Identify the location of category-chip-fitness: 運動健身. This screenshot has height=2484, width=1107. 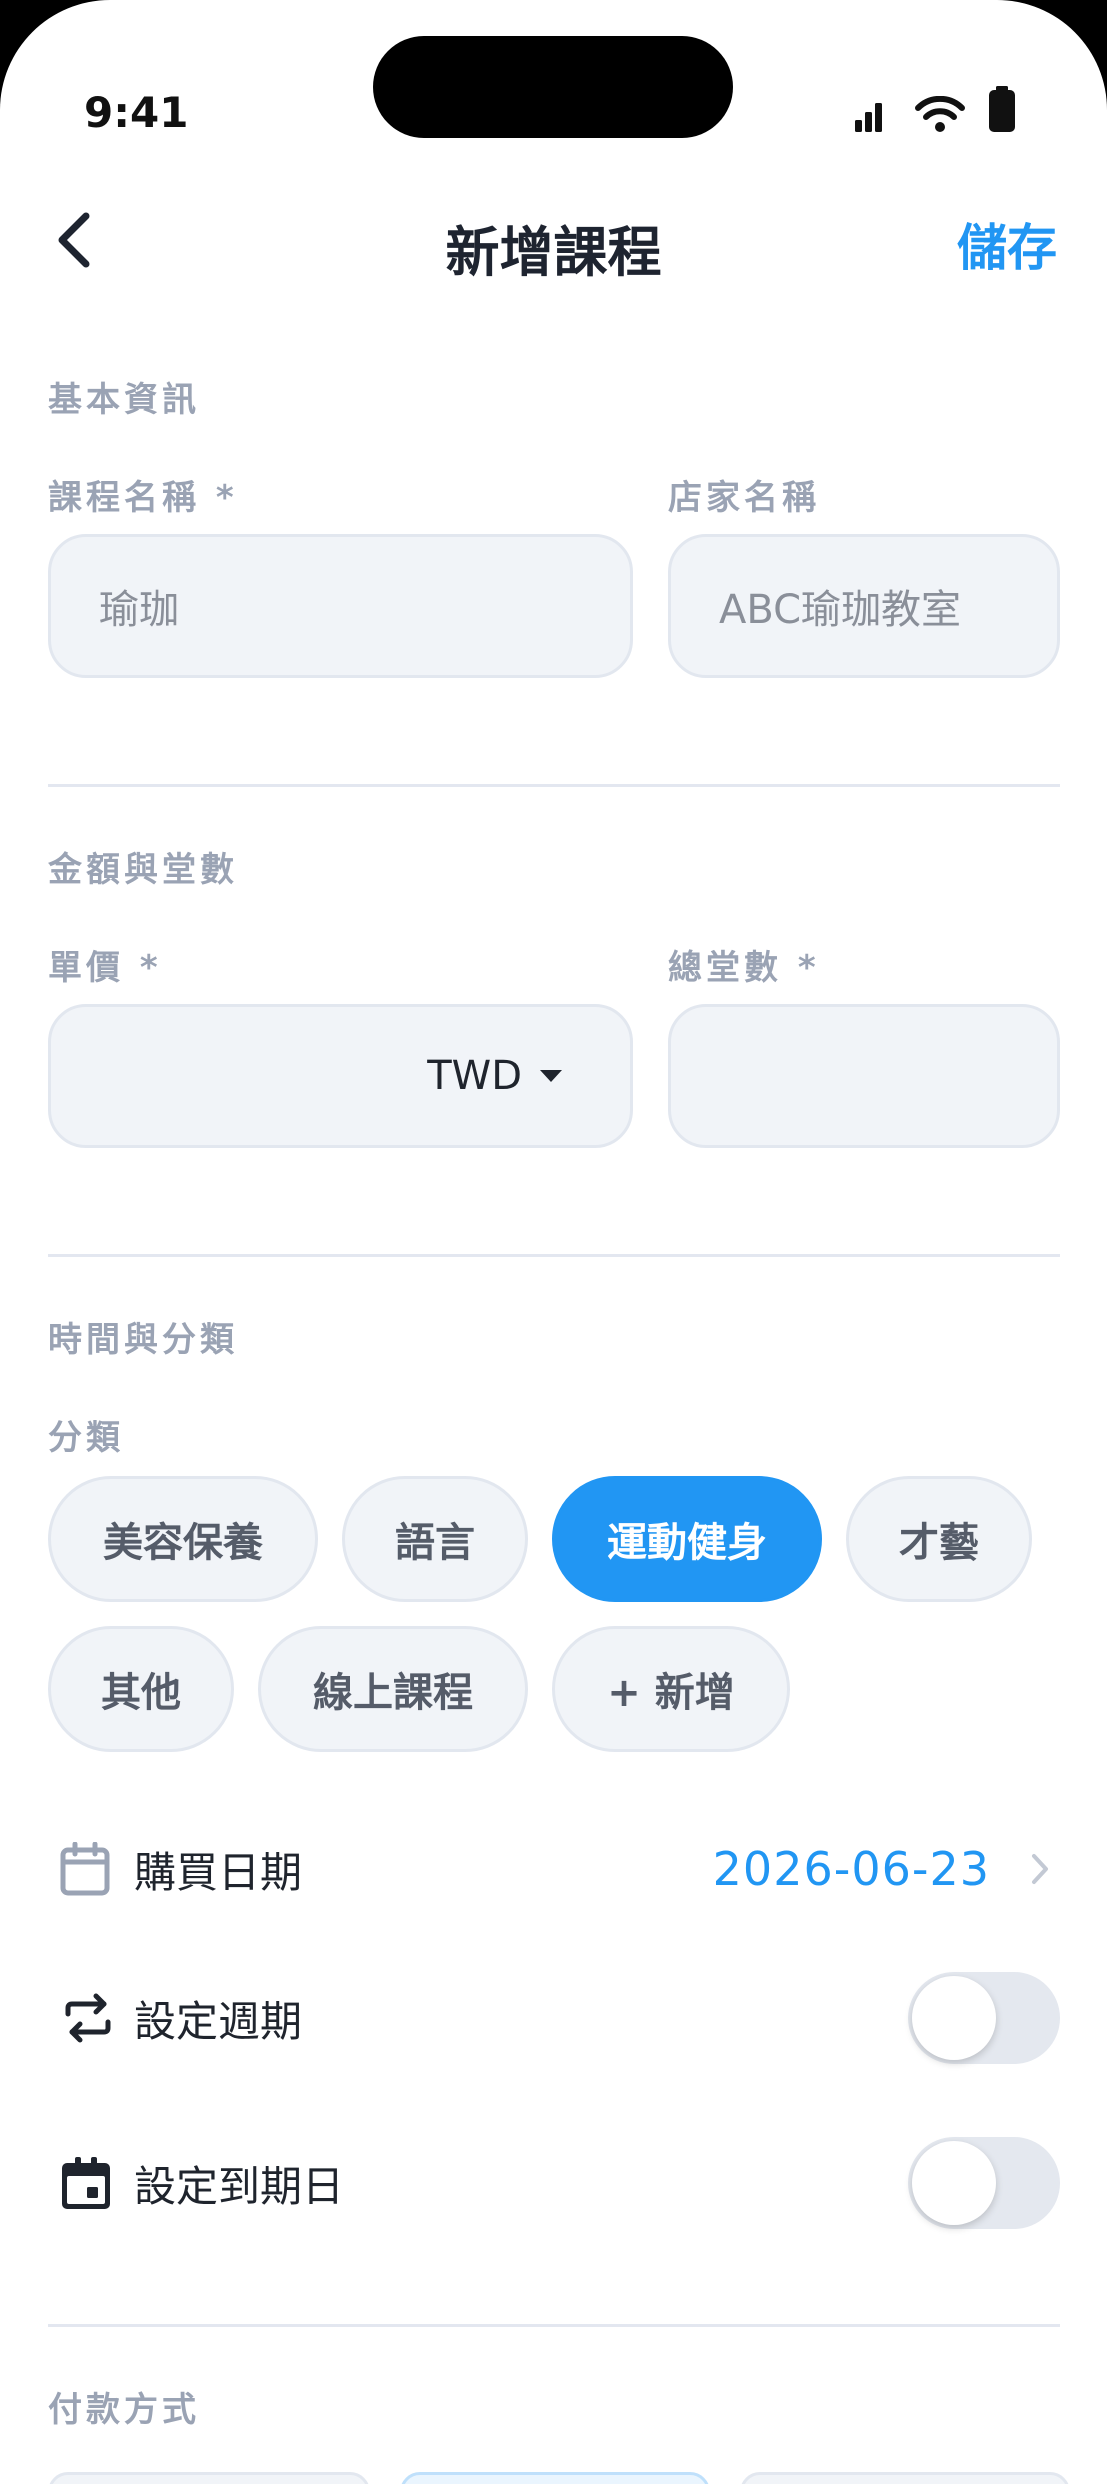
(687, 1539).